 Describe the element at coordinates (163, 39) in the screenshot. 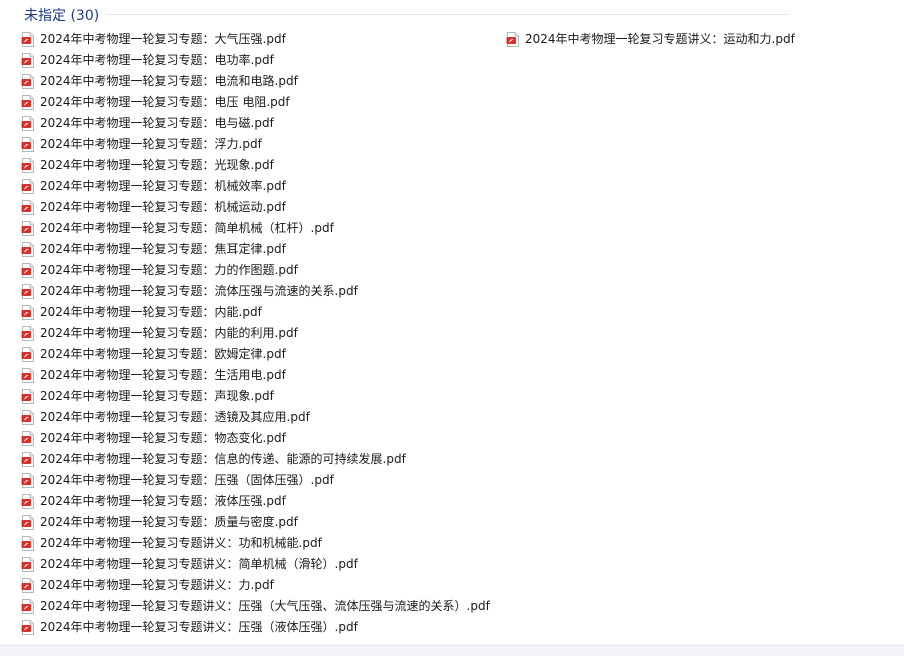

I see `file-name: 2024年中考物理一轮复习专题：大气压强.pdf` at that location.